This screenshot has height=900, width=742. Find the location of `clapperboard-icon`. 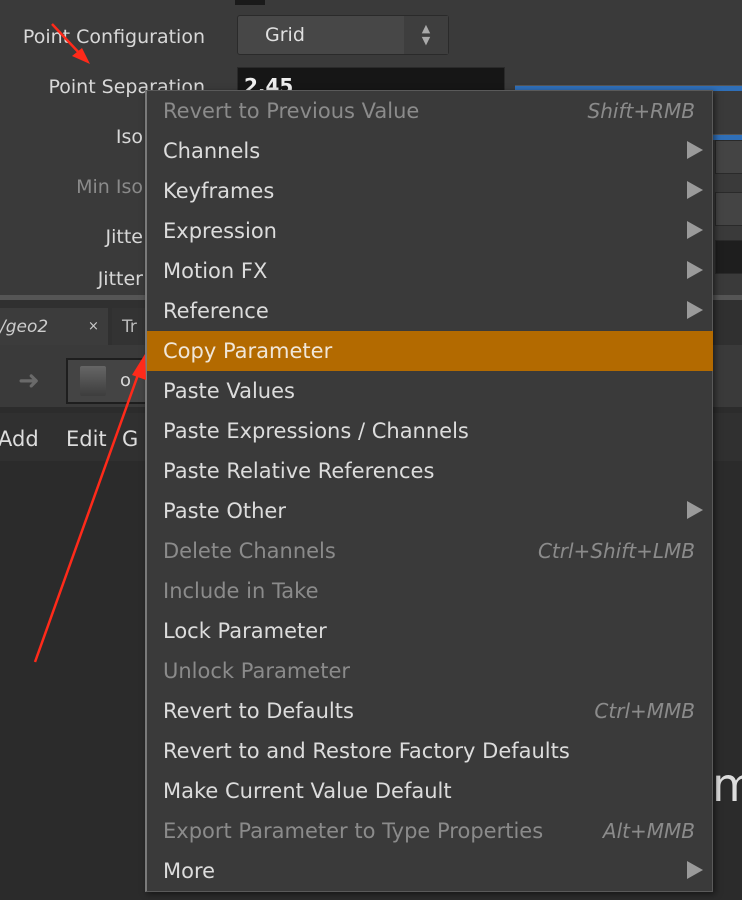

clapperboard-icon is located at coordinates (93, 381).